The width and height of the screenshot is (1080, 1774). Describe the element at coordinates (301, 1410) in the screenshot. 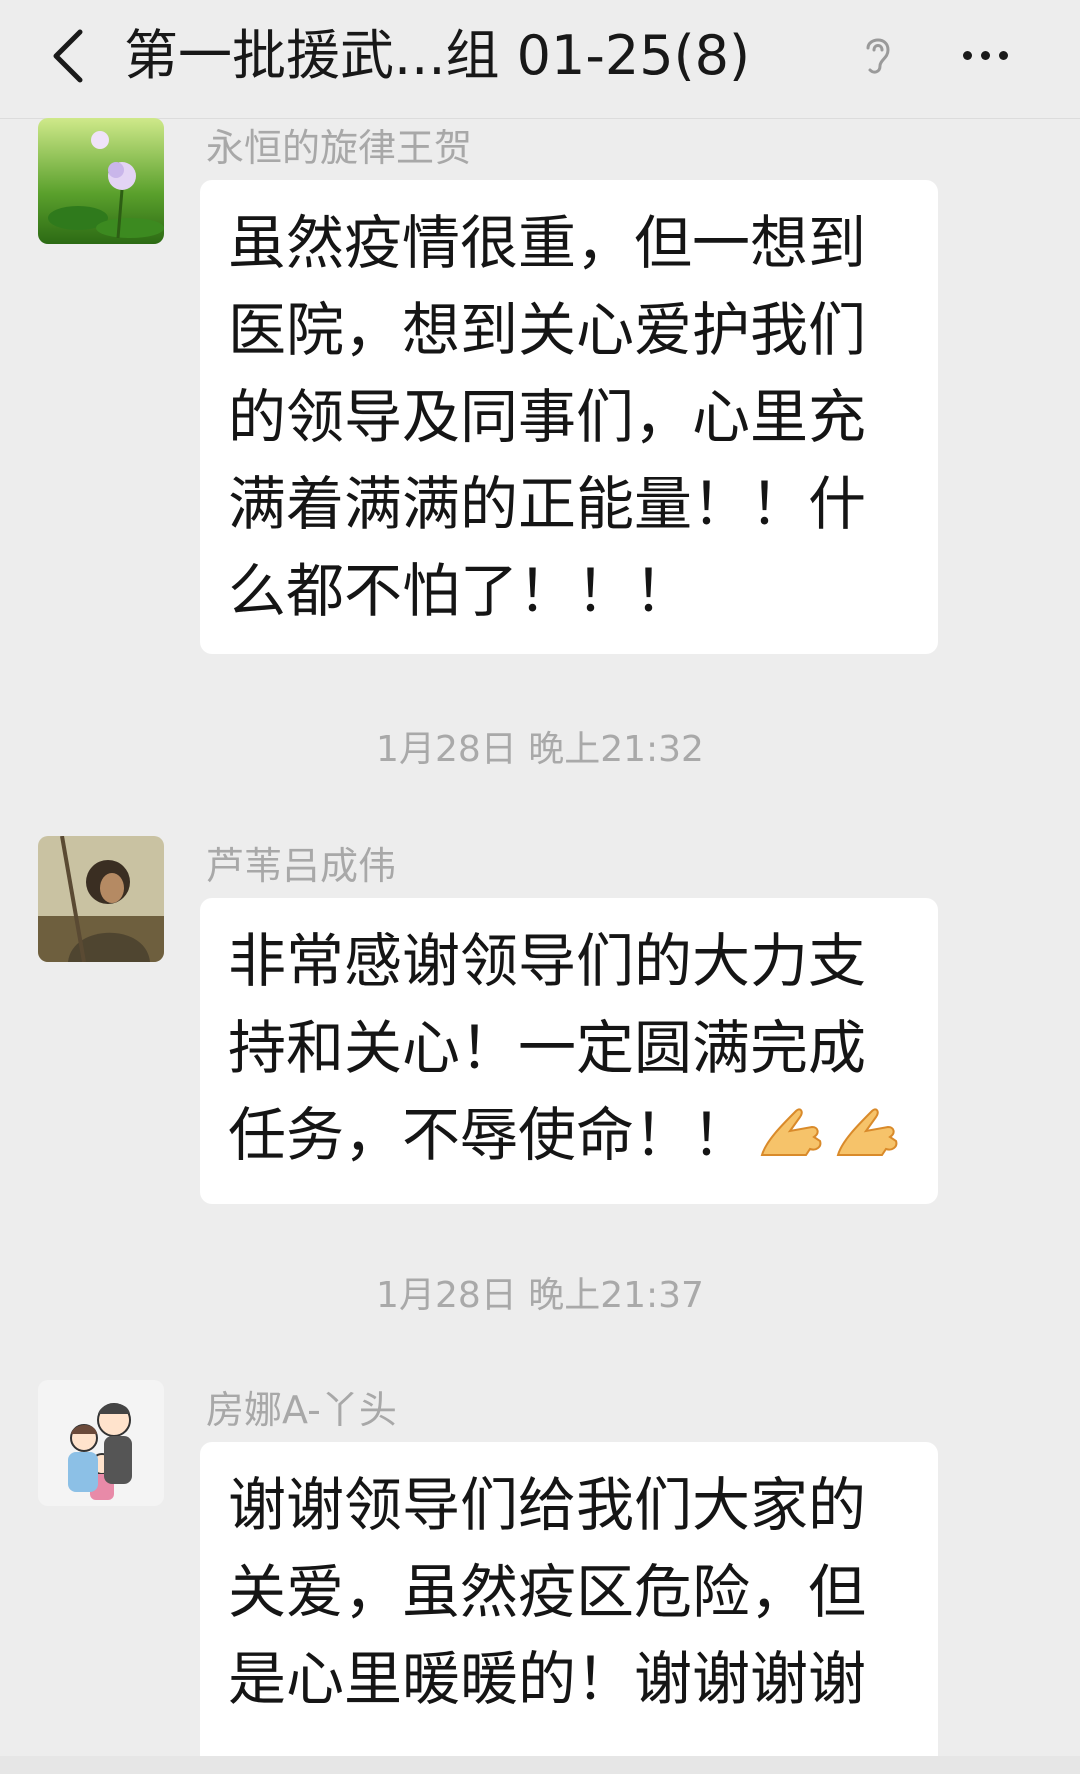

I see `sender-name: 房娜A-丫头` at that location.